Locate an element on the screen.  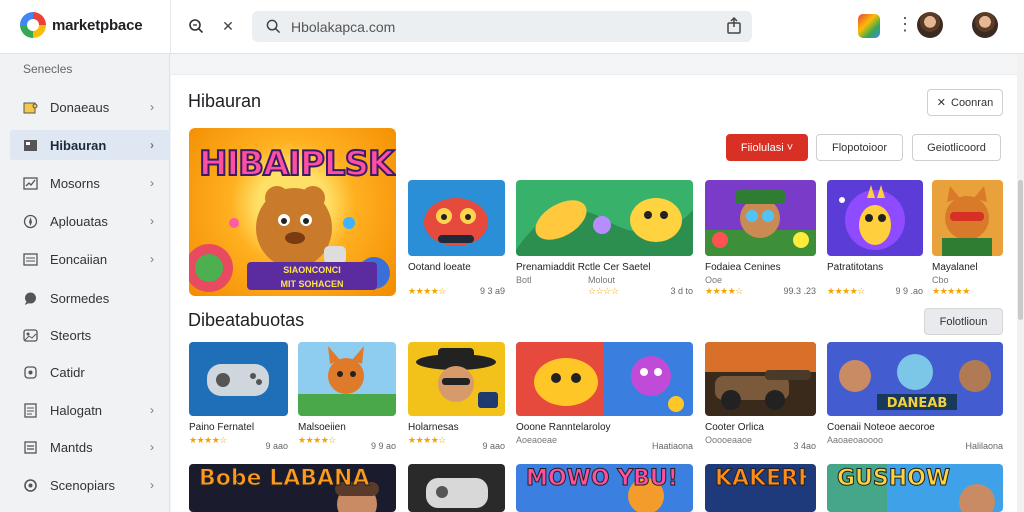
tile-title: Holarnesas is located at coordinates (460, 427).